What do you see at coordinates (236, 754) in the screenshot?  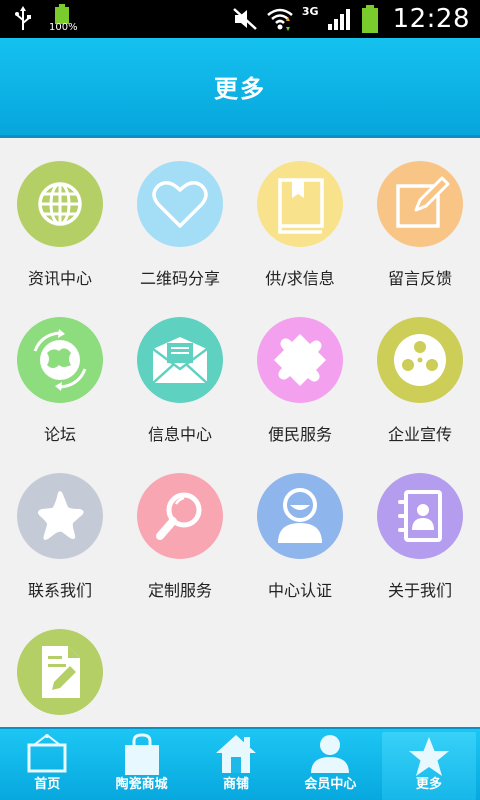 I see `house-icon` at bounding box center [236, 754].